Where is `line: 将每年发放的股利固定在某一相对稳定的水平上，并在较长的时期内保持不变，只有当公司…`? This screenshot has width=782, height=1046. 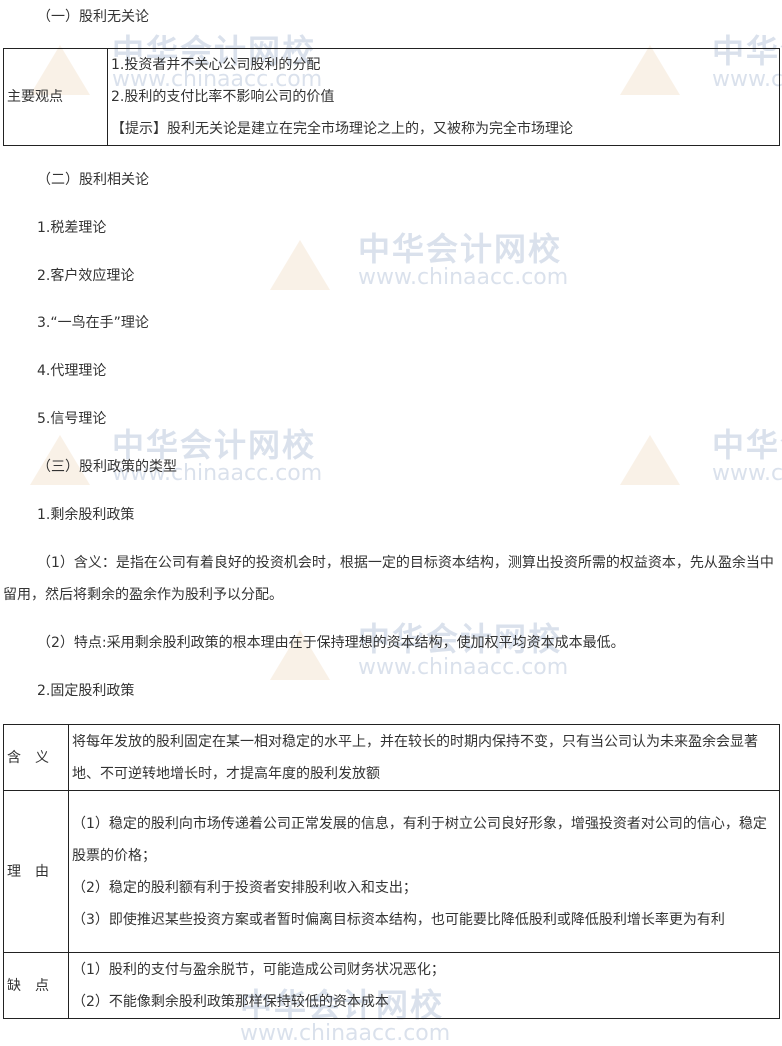 line: 将每年发放的股利固定在某一相对稳定的水平上，并在较长的时期内保持不变，只有当公司… is located at coordinates (415, 757).